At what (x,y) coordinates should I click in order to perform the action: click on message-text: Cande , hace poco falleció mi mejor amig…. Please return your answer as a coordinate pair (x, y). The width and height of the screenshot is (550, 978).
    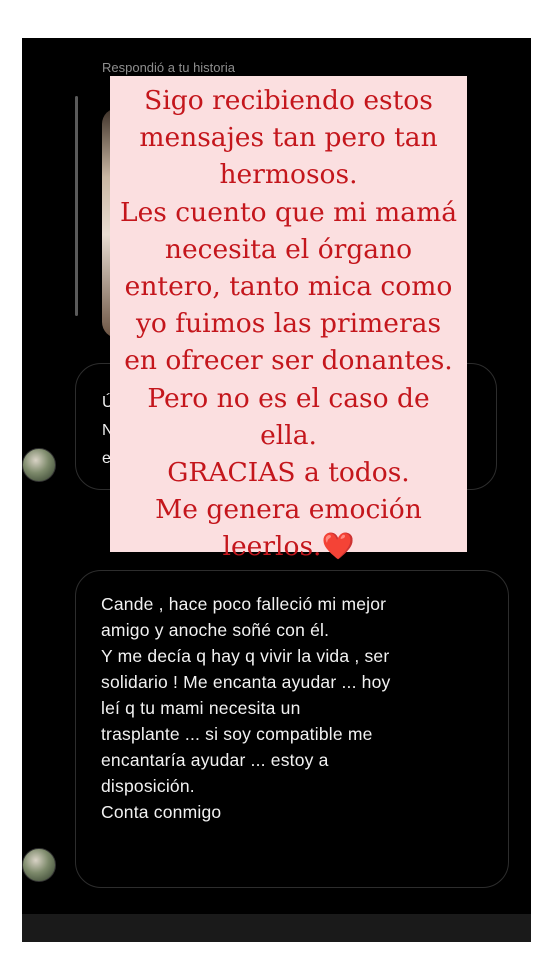
    Looking at the image, I should click on (246, 708).